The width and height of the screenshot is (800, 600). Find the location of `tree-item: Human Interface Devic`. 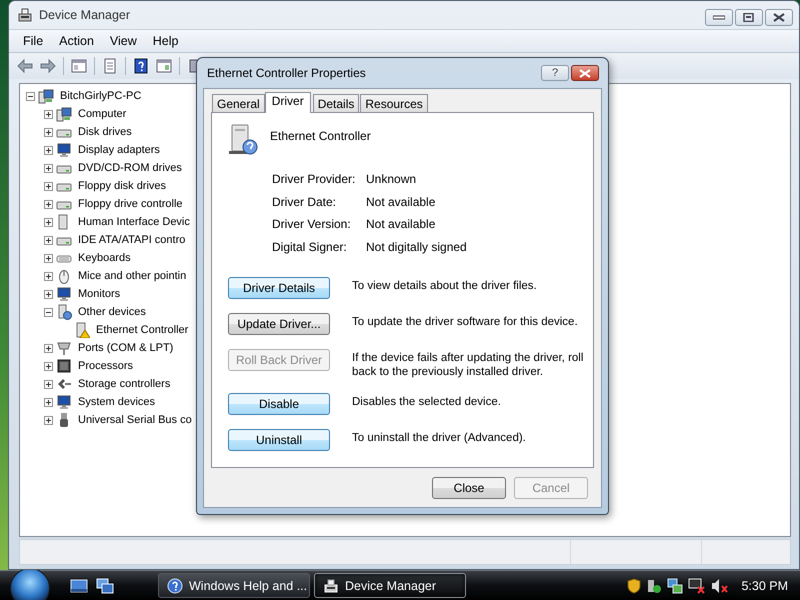

tree-item: Human Interface Devic is located at coordinates (134, 222).